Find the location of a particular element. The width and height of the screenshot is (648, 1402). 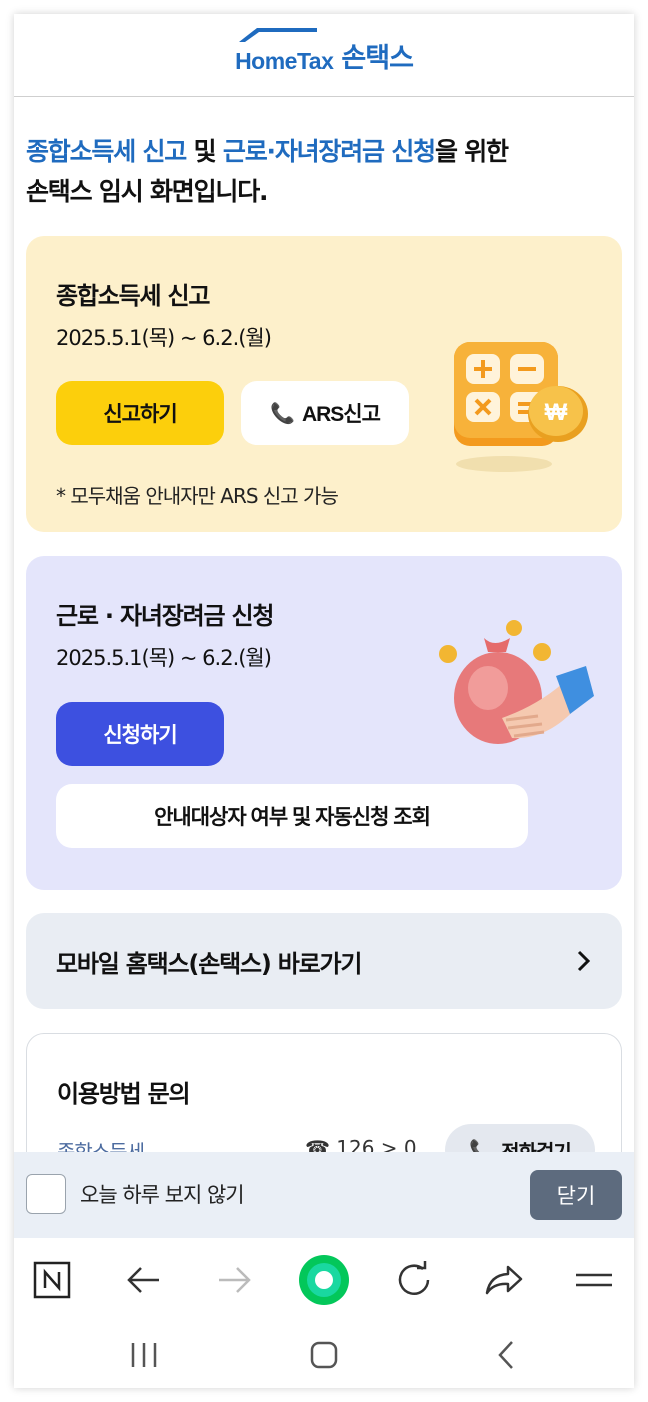

browser-toolbar is located at coordinates (324, 1280).